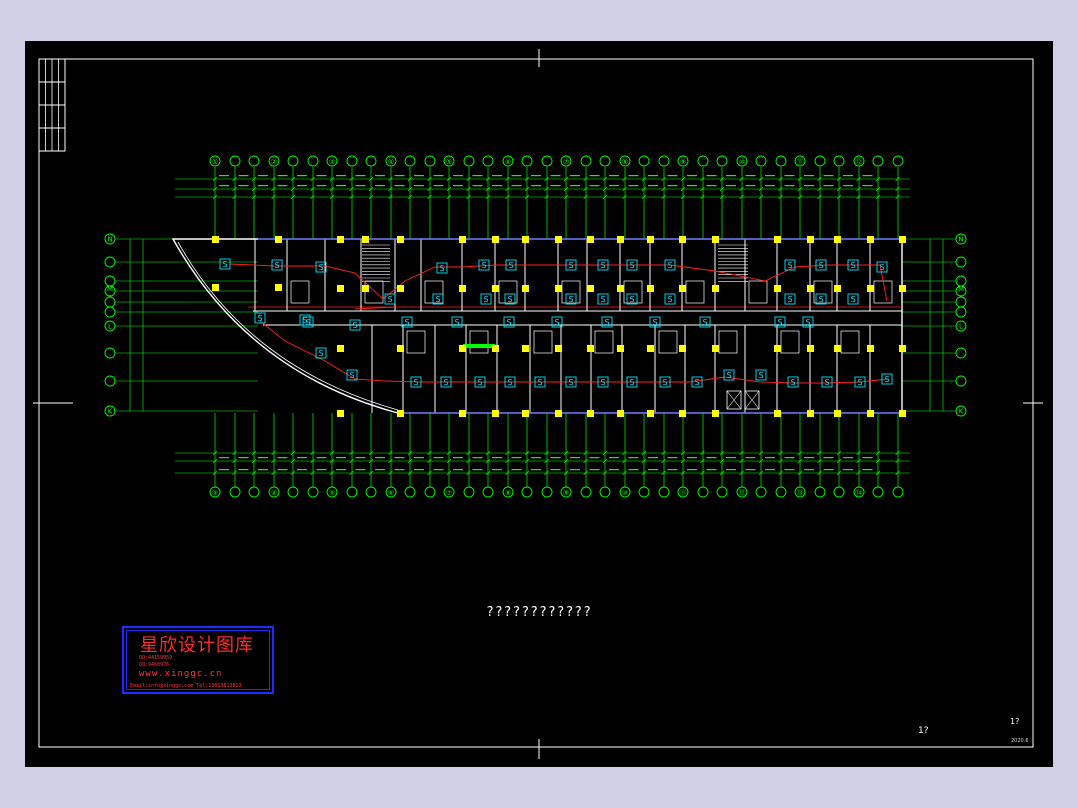 The image size is (1078, 808). Describe the element at coordinates (332, 493) in the screenshot. I see `axis-label-bottom: ⑤` at that location.